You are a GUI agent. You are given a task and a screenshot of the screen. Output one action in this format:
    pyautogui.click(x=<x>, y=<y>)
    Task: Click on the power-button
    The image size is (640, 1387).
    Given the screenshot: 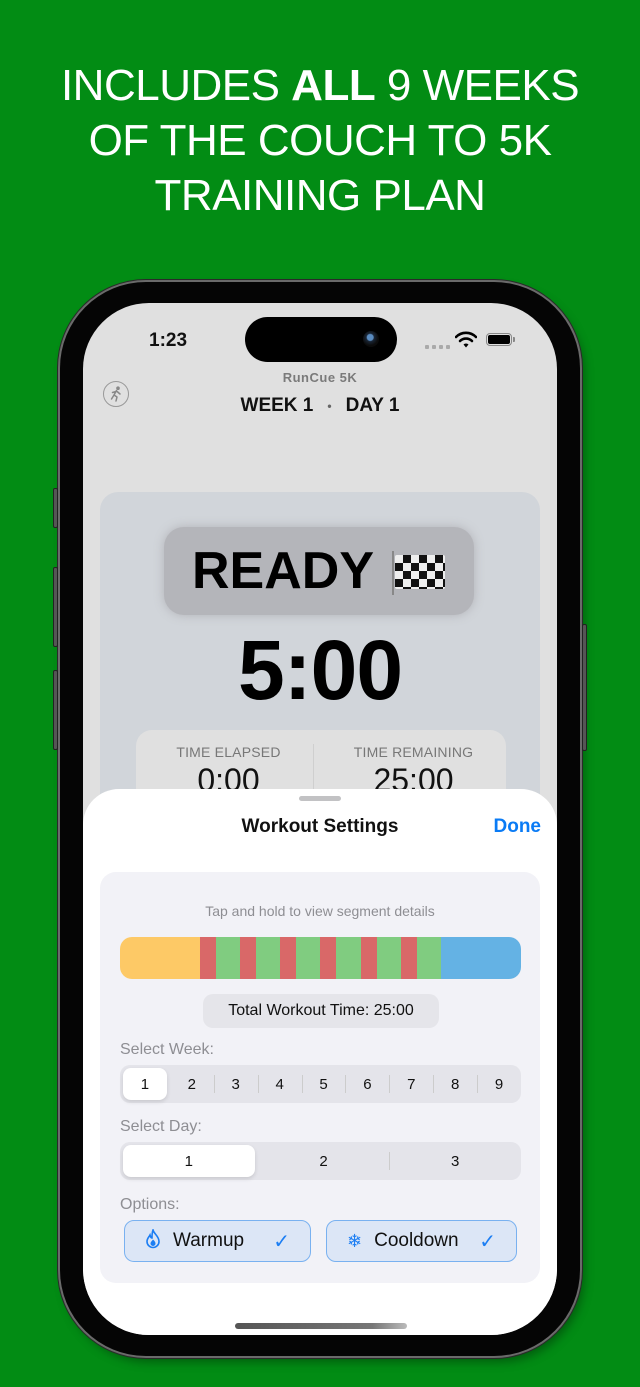 What is the action you would take?
    pyautogui.click(x=584, y=687)
    